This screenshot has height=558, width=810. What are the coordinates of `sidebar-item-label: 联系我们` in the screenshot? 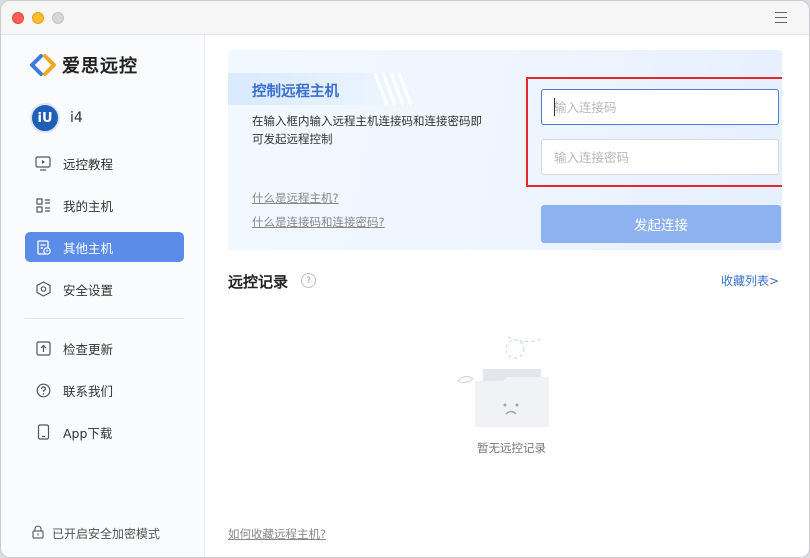 It's located at (88, 391).